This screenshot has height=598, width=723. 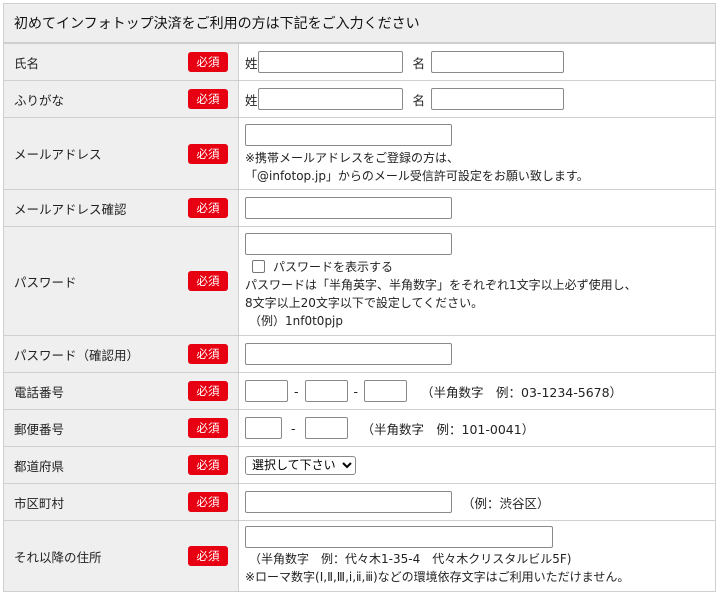 I want to click on address-label: それ以降の住所, so click(x=58, y=557).